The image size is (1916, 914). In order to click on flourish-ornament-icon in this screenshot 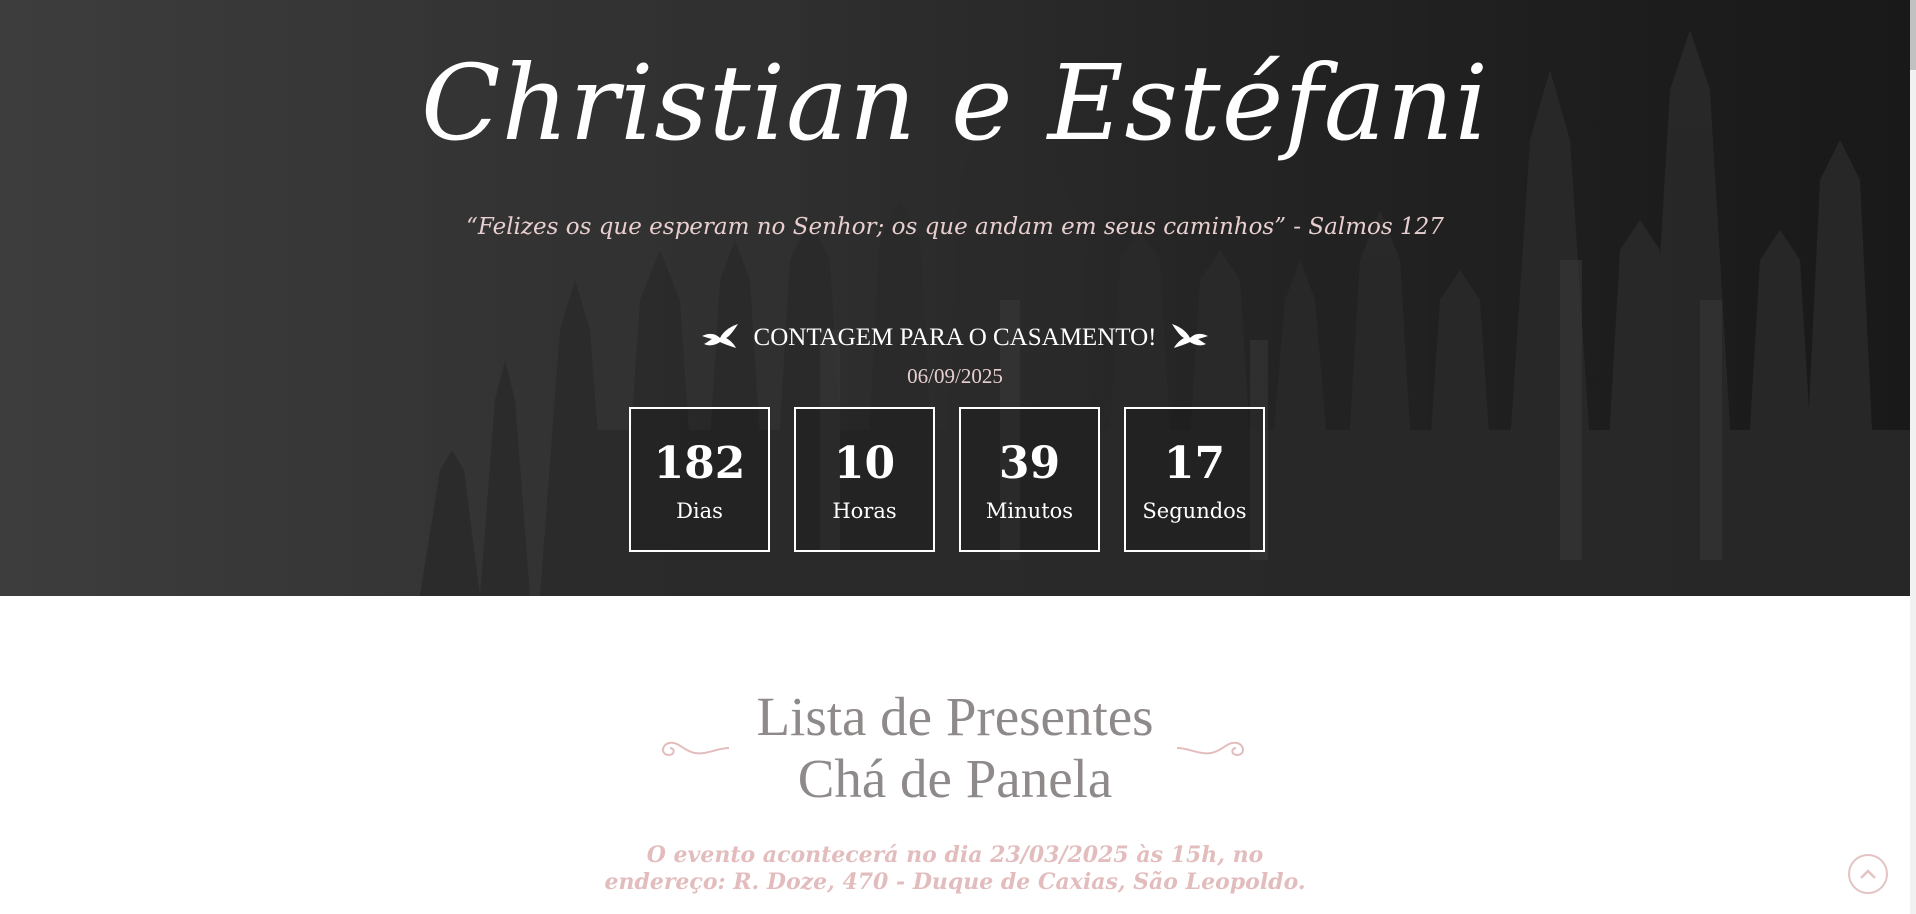, I will do `click(1210, 749)`.